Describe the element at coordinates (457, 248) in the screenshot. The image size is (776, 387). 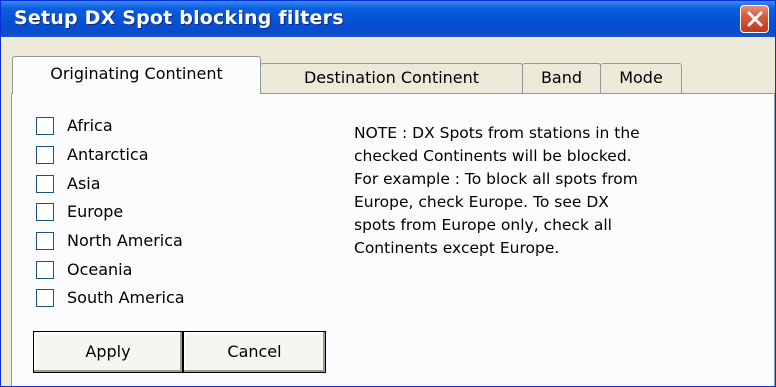
I see `note-line: Continents except Europe.` at that location.